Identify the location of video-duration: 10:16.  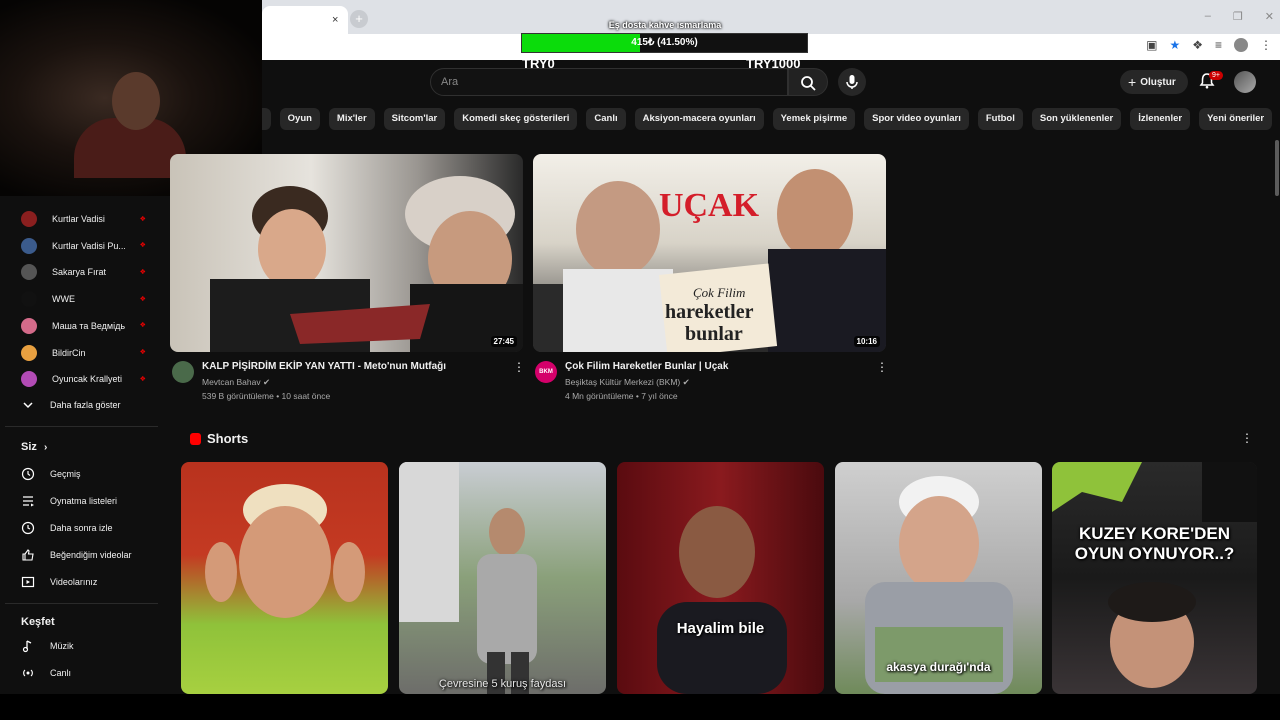
(866, 341).